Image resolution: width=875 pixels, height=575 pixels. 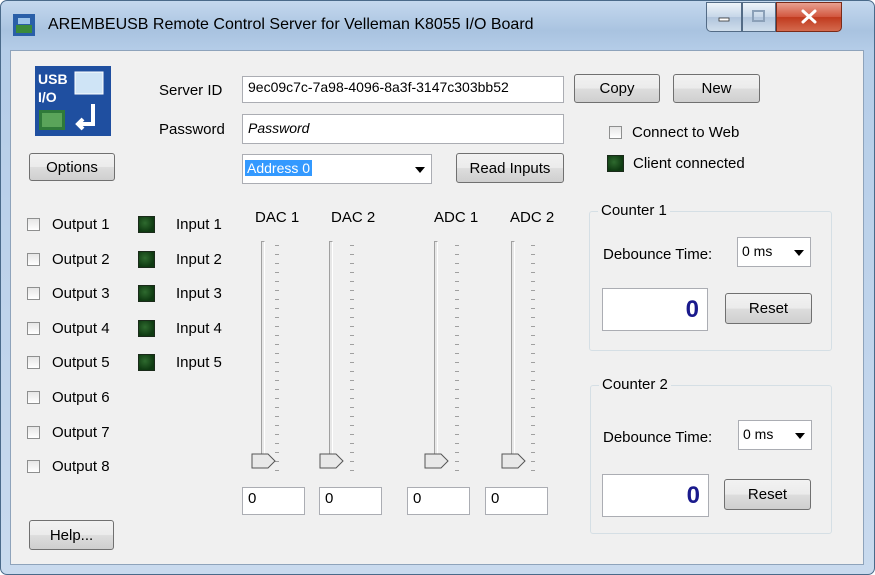 What do you see at coordinates (33, 467) in the screenshot?
I see `output-8-checkbox` at bounding box center [33, 467].